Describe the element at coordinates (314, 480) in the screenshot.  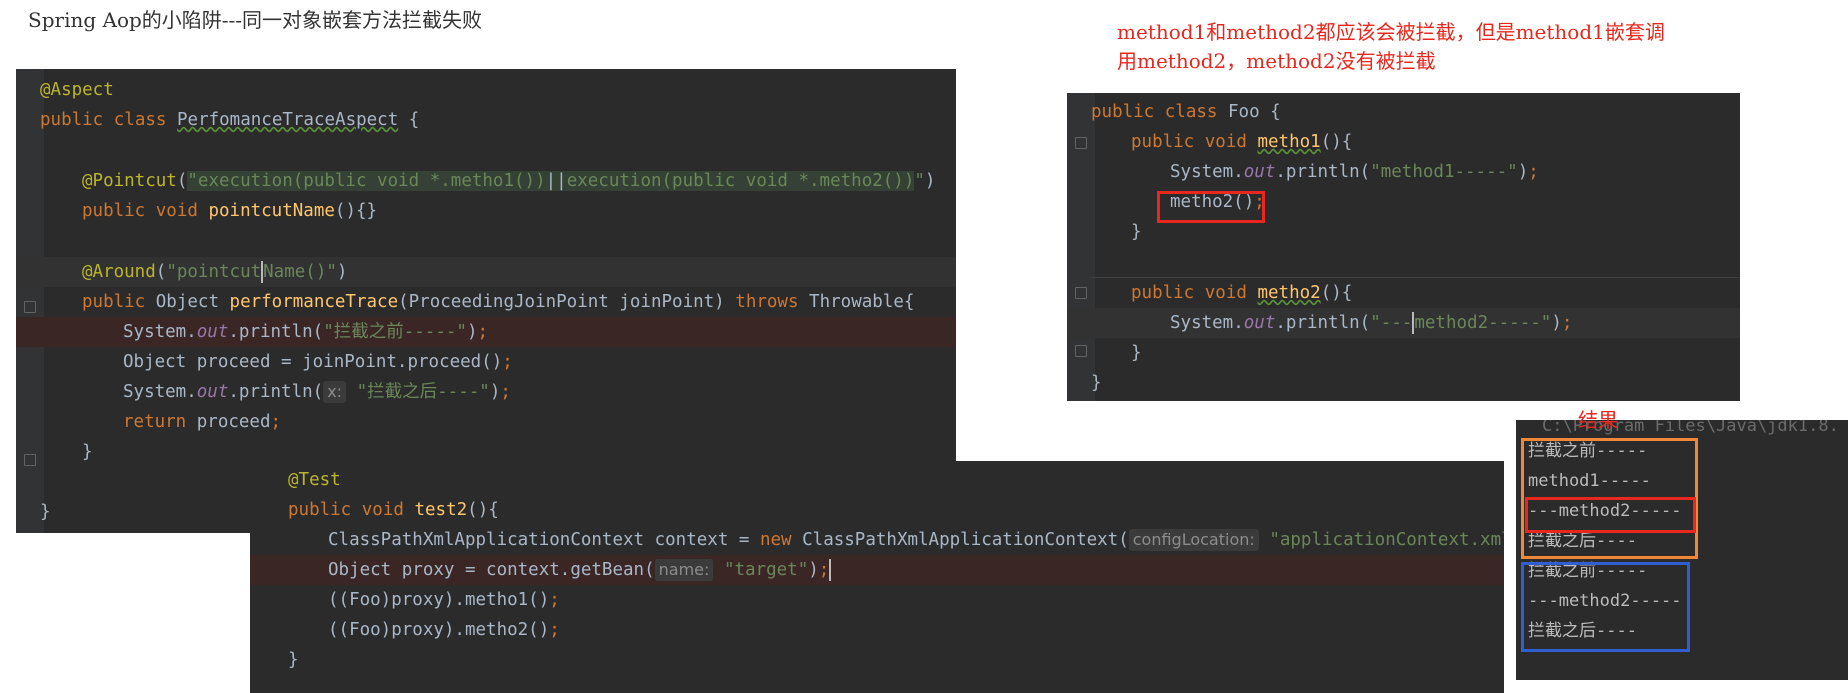
I see `code-line: @Test` at that location.